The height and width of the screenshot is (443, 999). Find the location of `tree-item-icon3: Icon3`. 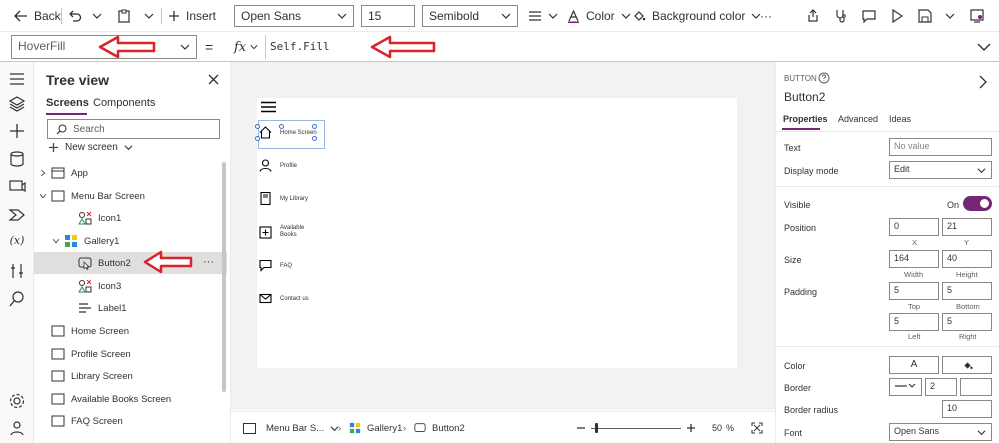

tree-item-icon3: Icon3 is located at coordinates (130, 286).